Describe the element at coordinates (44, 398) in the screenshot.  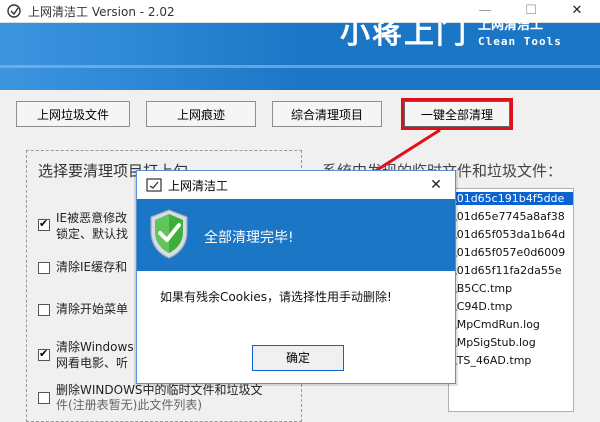
I see `option-checkbox-windows-temp` at that location.